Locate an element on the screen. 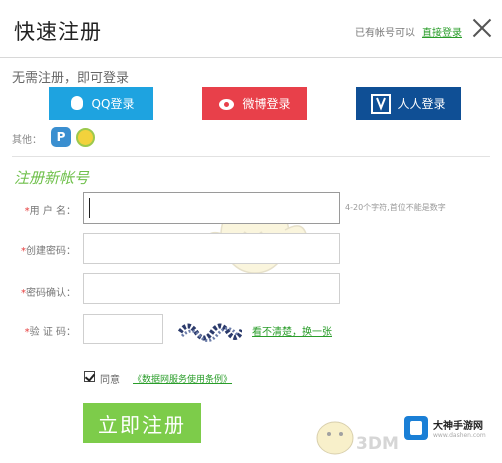 The image size is (502, 463). username-hint: 4-20个字符,首位不能是数字 is located at coordinates (395, 207).